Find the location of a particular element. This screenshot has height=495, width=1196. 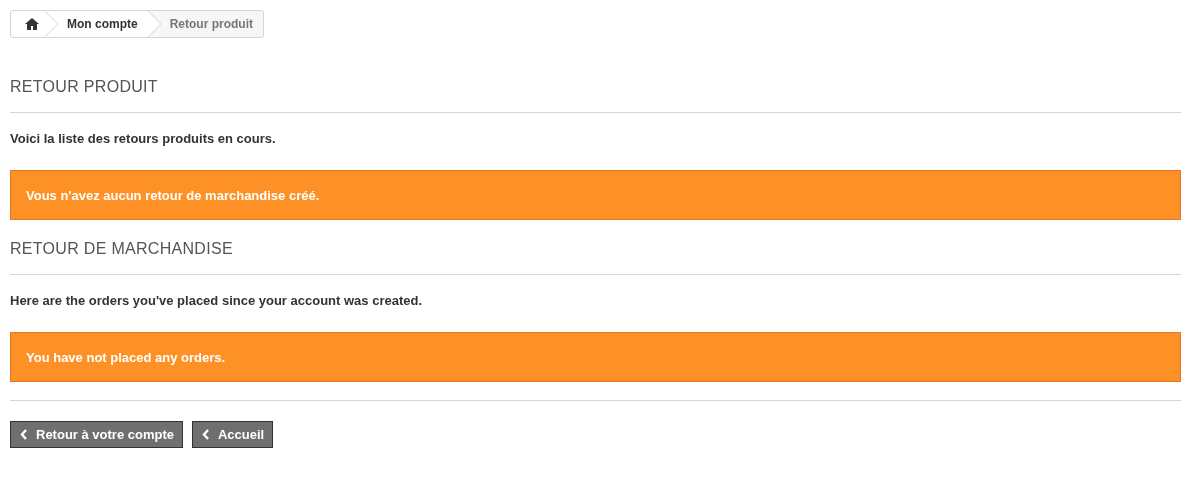

warning-alert: You have not placed any orders. is located at coordinates (595, 357).